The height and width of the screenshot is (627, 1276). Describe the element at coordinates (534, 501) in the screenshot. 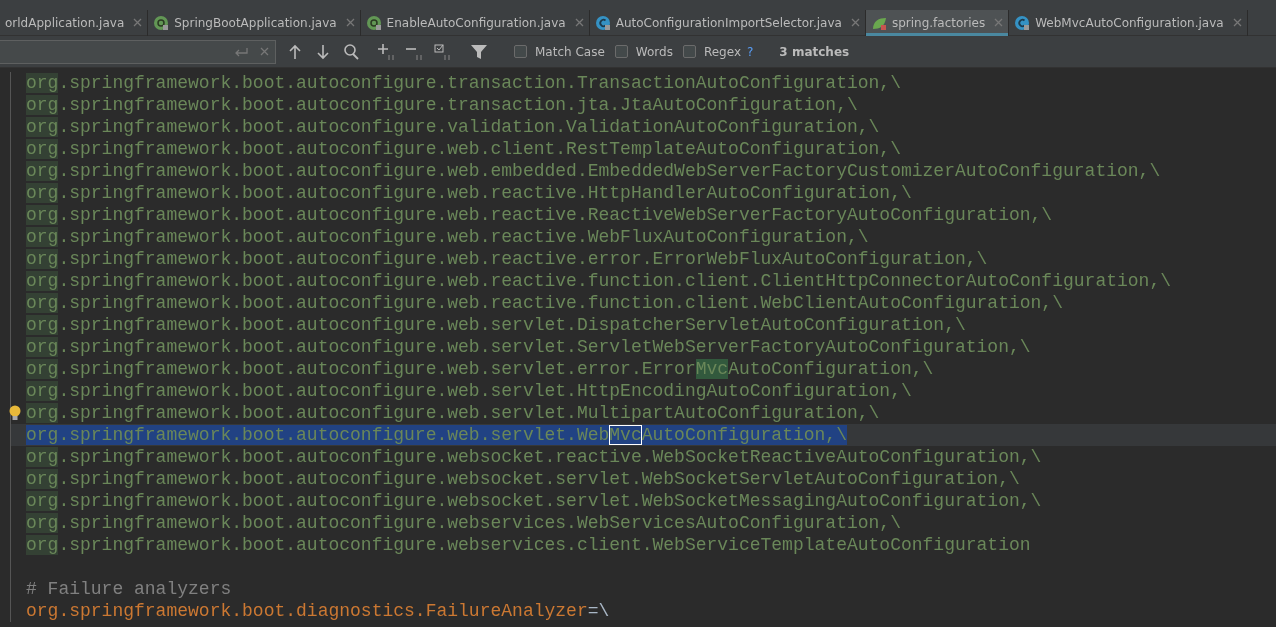

I see `code-line: org.springframework.boot.autoconfigure.websocket.servlet.WebSocketMessagingAutoConfiguration,\` at that location.